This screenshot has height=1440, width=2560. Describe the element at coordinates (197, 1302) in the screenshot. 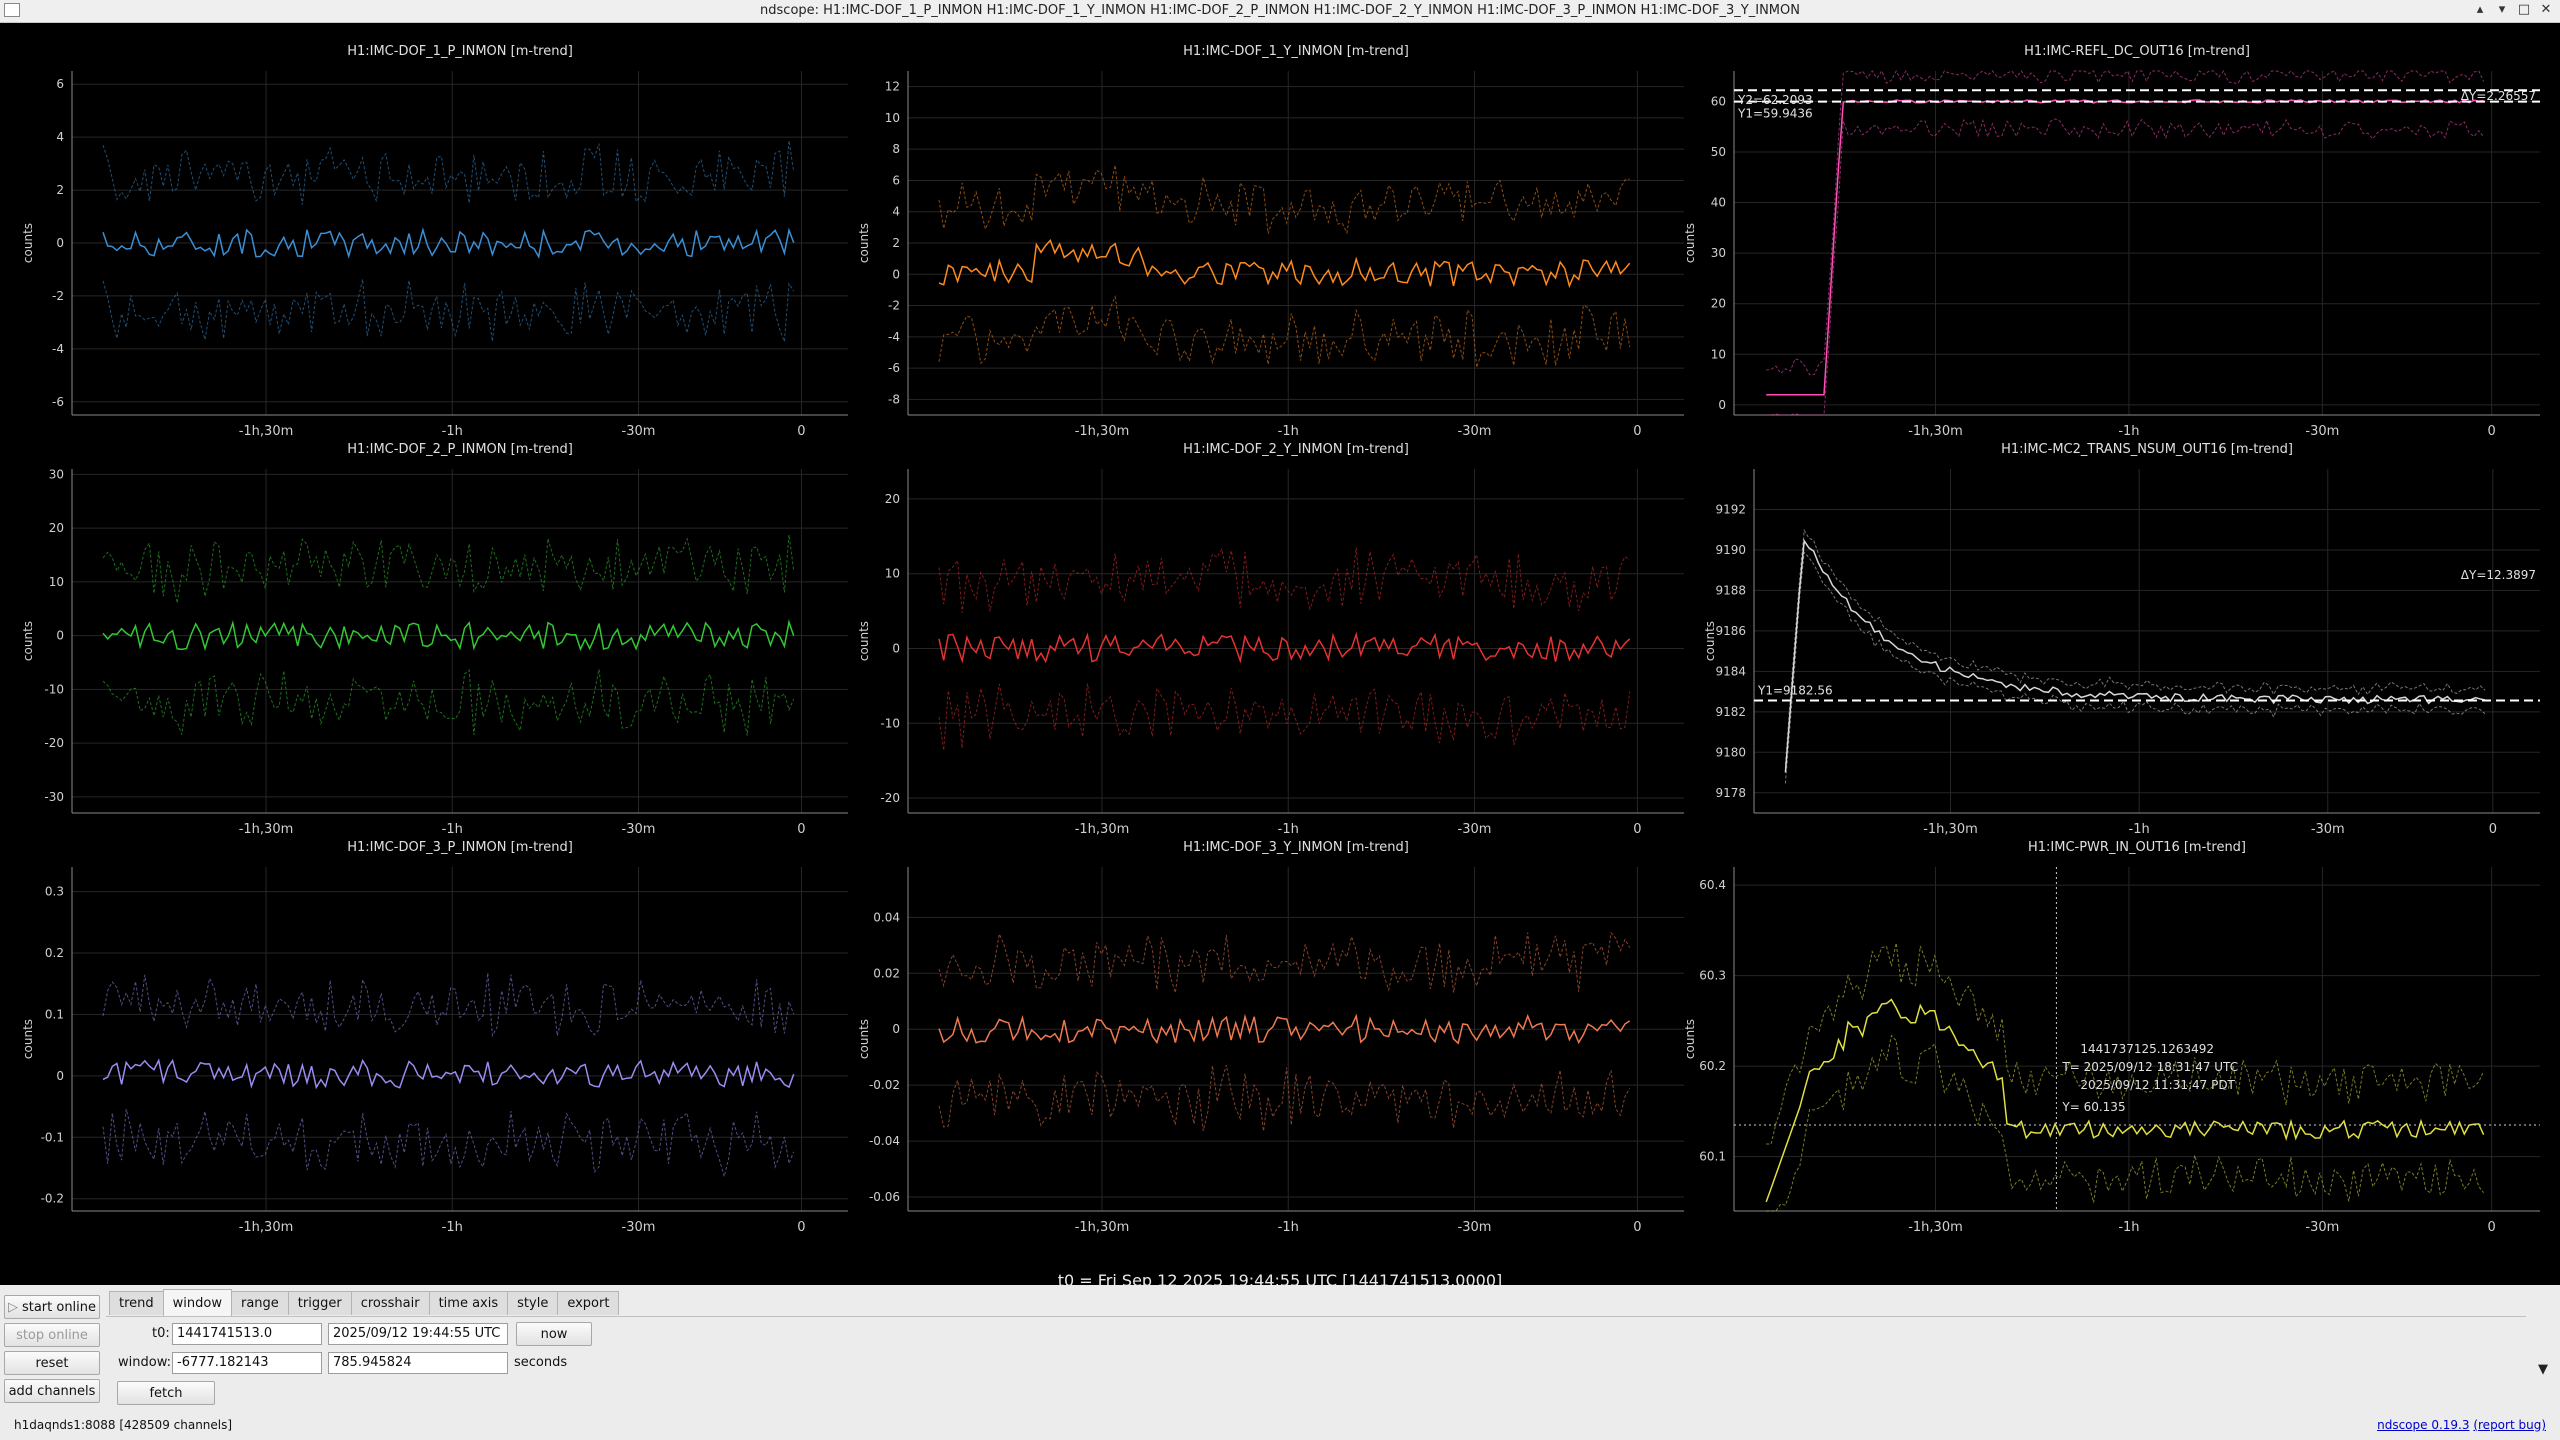

I see `tab-window: window` at that location.